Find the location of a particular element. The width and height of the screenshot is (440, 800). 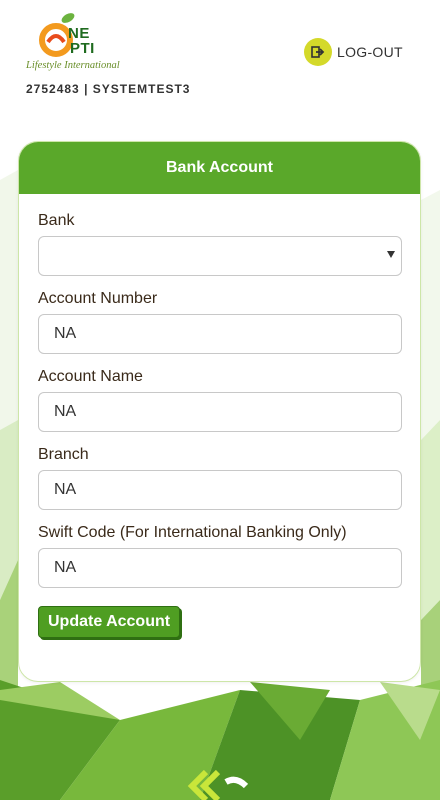

field-account-number: Account Number NA is located at coordinates (220, 322).